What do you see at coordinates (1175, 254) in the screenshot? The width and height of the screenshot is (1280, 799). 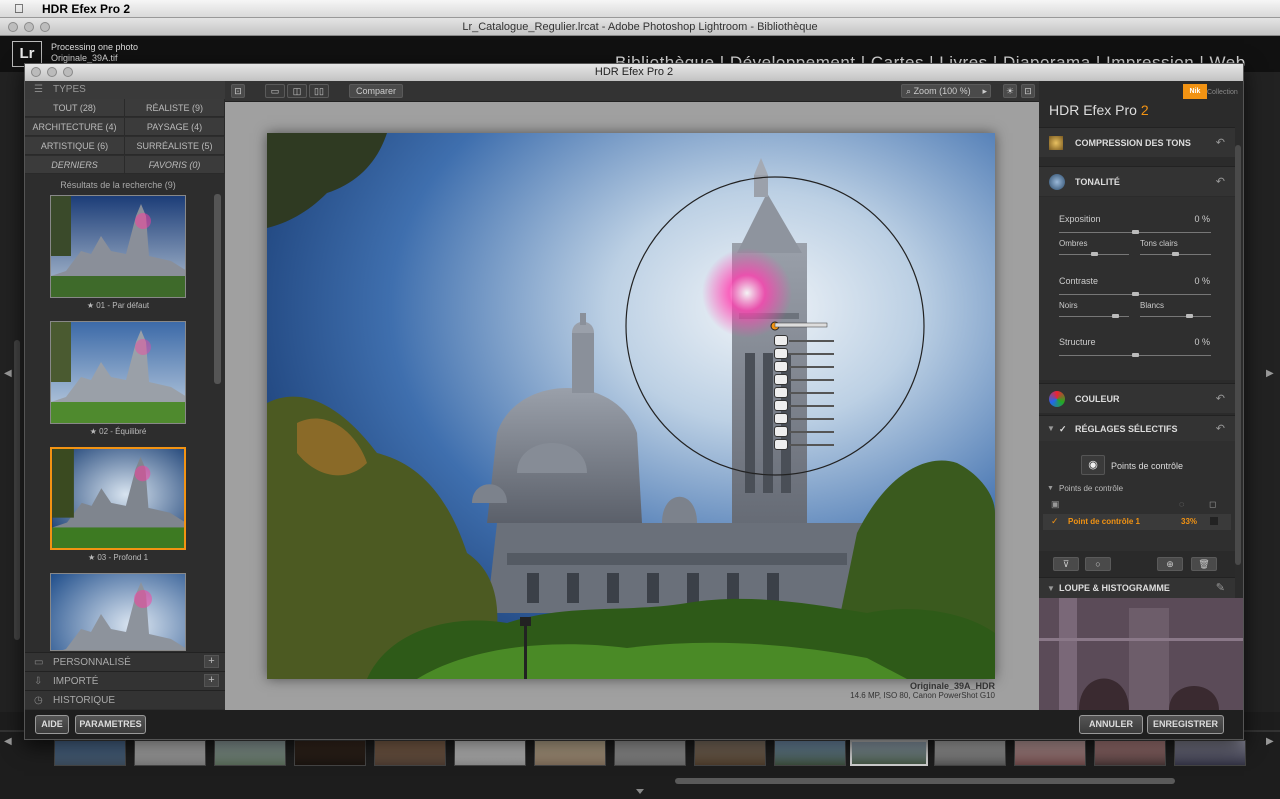 I see `tons-clairs-knob` at bounding box center [1175, 254].